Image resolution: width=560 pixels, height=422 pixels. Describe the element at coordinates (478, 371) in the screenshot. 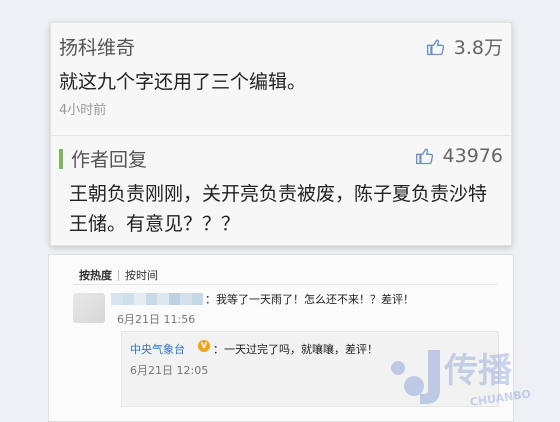

I see `watermark-brand-cn: 传播` at that location.